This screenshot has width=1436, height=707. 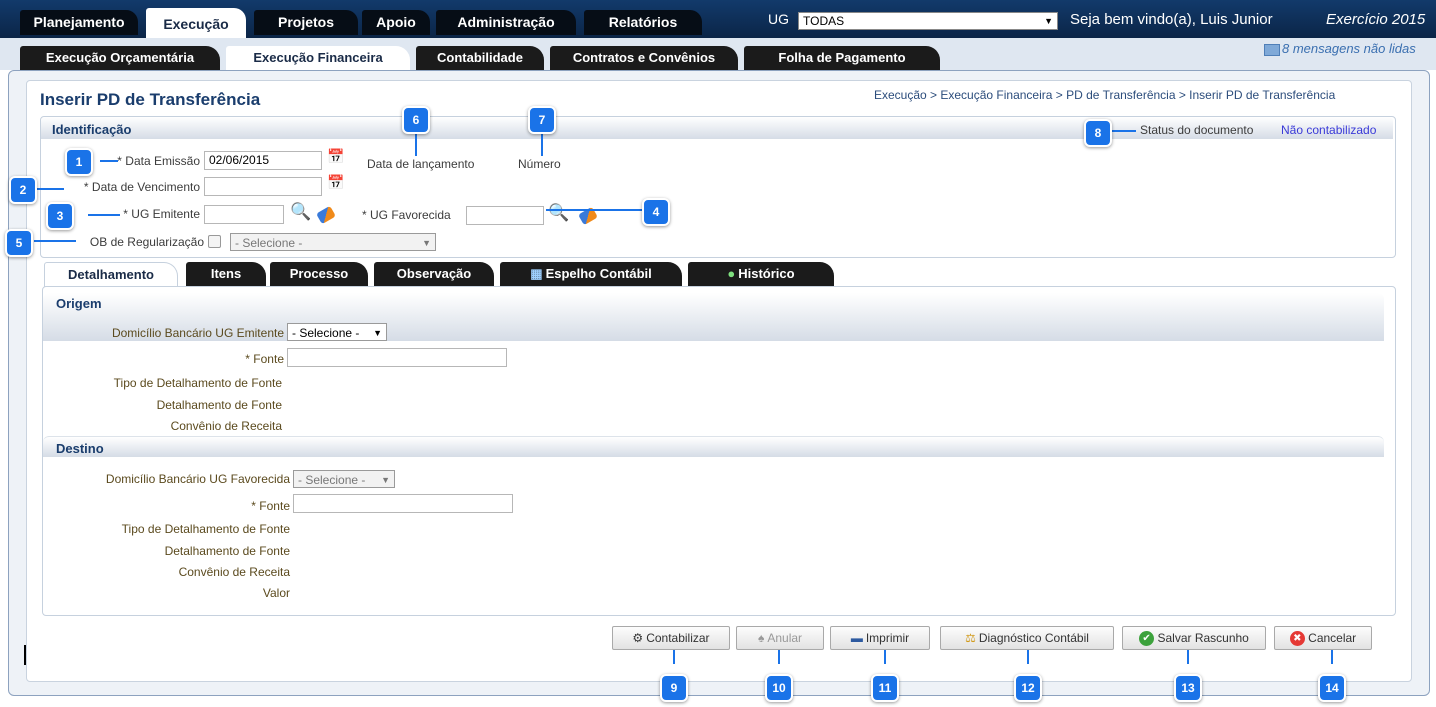 What do you see at coordinates (506, 22) in the screenshot?
I see `top-tab-administracao: Administração` at bounding box center [506, 22].